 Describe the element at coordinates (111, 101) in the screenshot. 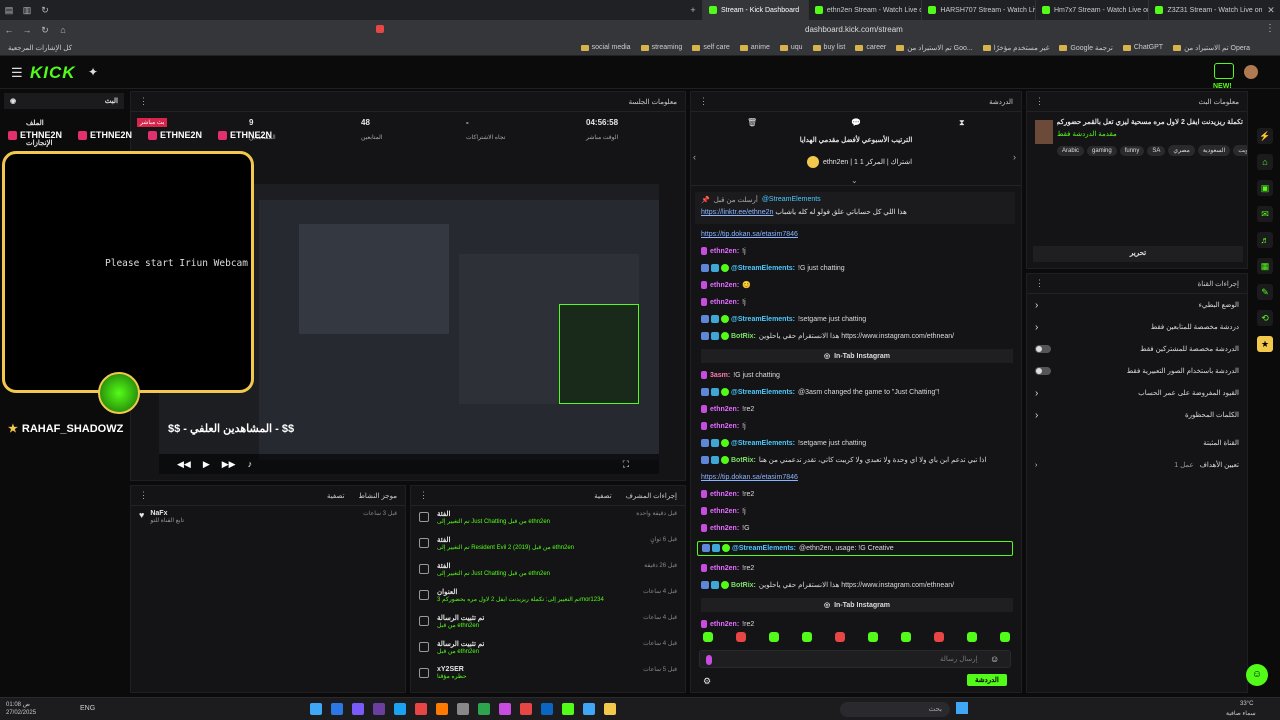

I see `nav-item-stream: البث` at that location.